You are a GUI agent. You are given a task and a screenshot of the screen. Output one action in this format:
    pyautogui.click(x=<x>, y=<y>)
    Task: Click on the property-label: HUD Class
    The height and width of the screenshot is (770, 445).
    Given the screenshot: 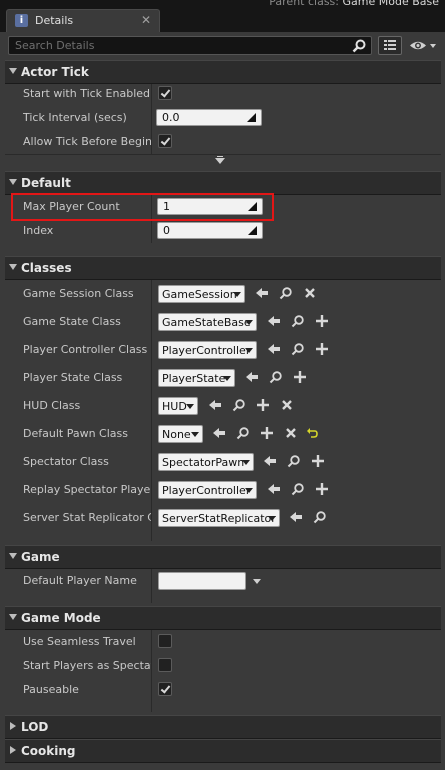 What is the action you would take?
    pyautogui.click(x=52, y=405)
    